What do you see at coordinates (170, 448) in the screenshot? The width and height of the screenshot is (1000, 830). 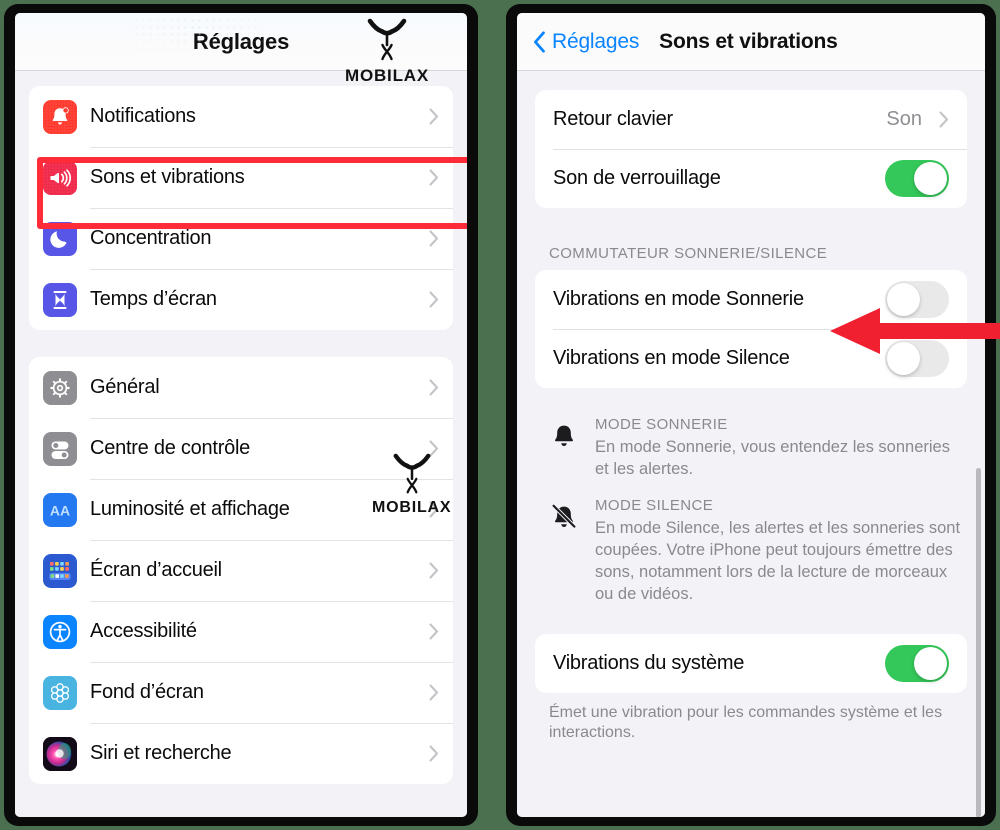 I see `sidebar-item-label: Centre de contrôle` at bounding box center [170, 448].